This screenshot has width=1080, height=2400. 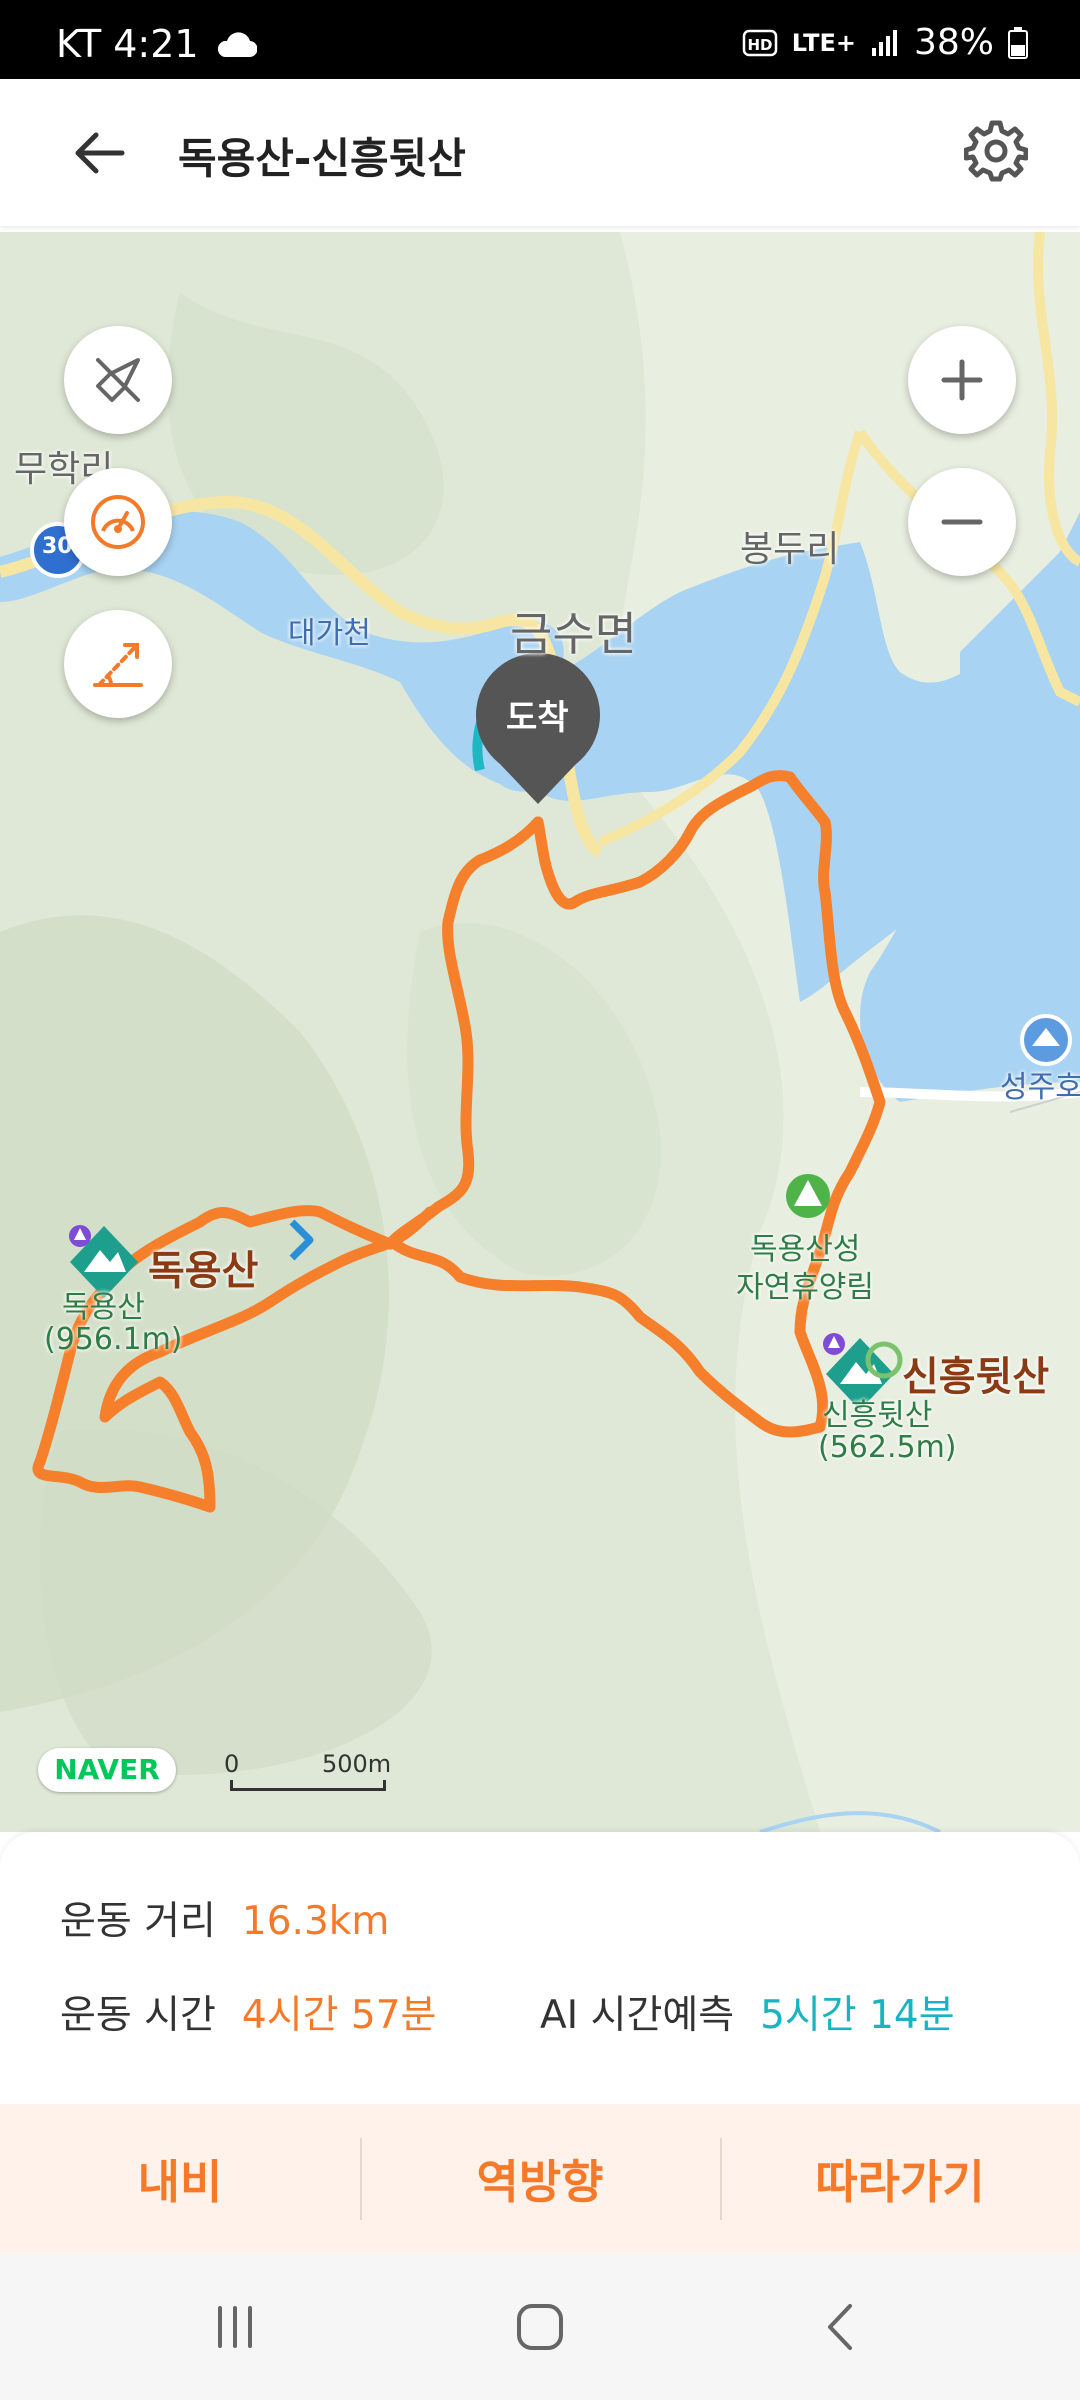 What do you see at coordinates (747, 2012) in the screenshot?
I see `ai-estimate-stat: AI 시간예측 5시간 14분` at bounding box center [747, 2012].